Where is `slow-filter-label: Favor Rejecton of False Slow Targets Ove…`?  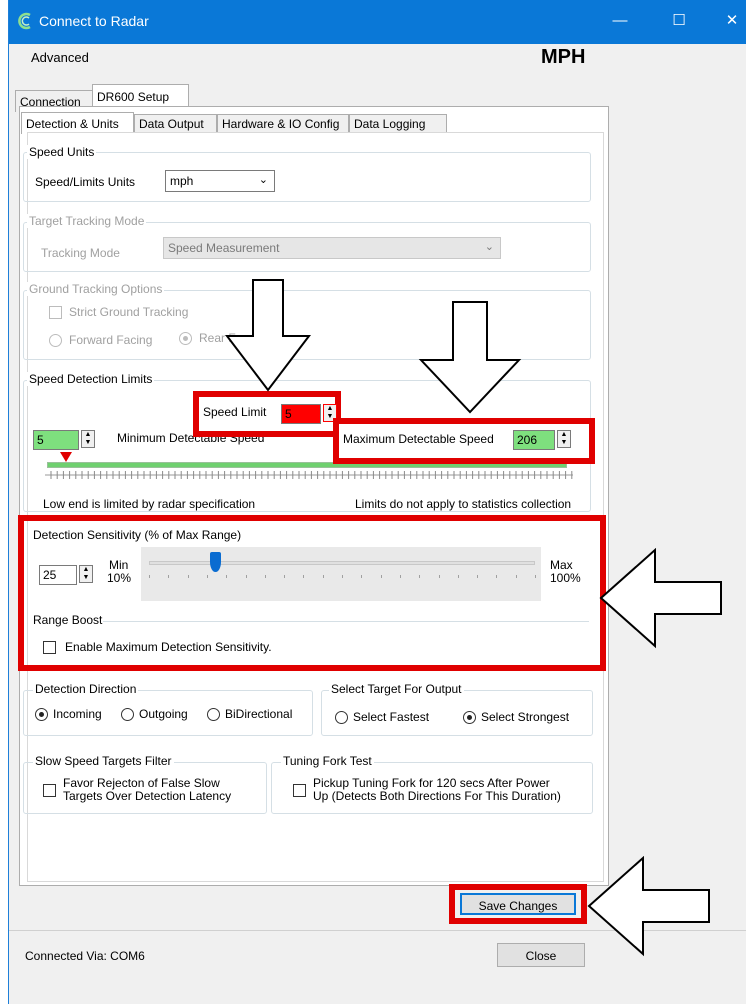 slow-filter-label: Favor Rejecton of False Slow Targets Ove… is located at coordinates (147, 790).